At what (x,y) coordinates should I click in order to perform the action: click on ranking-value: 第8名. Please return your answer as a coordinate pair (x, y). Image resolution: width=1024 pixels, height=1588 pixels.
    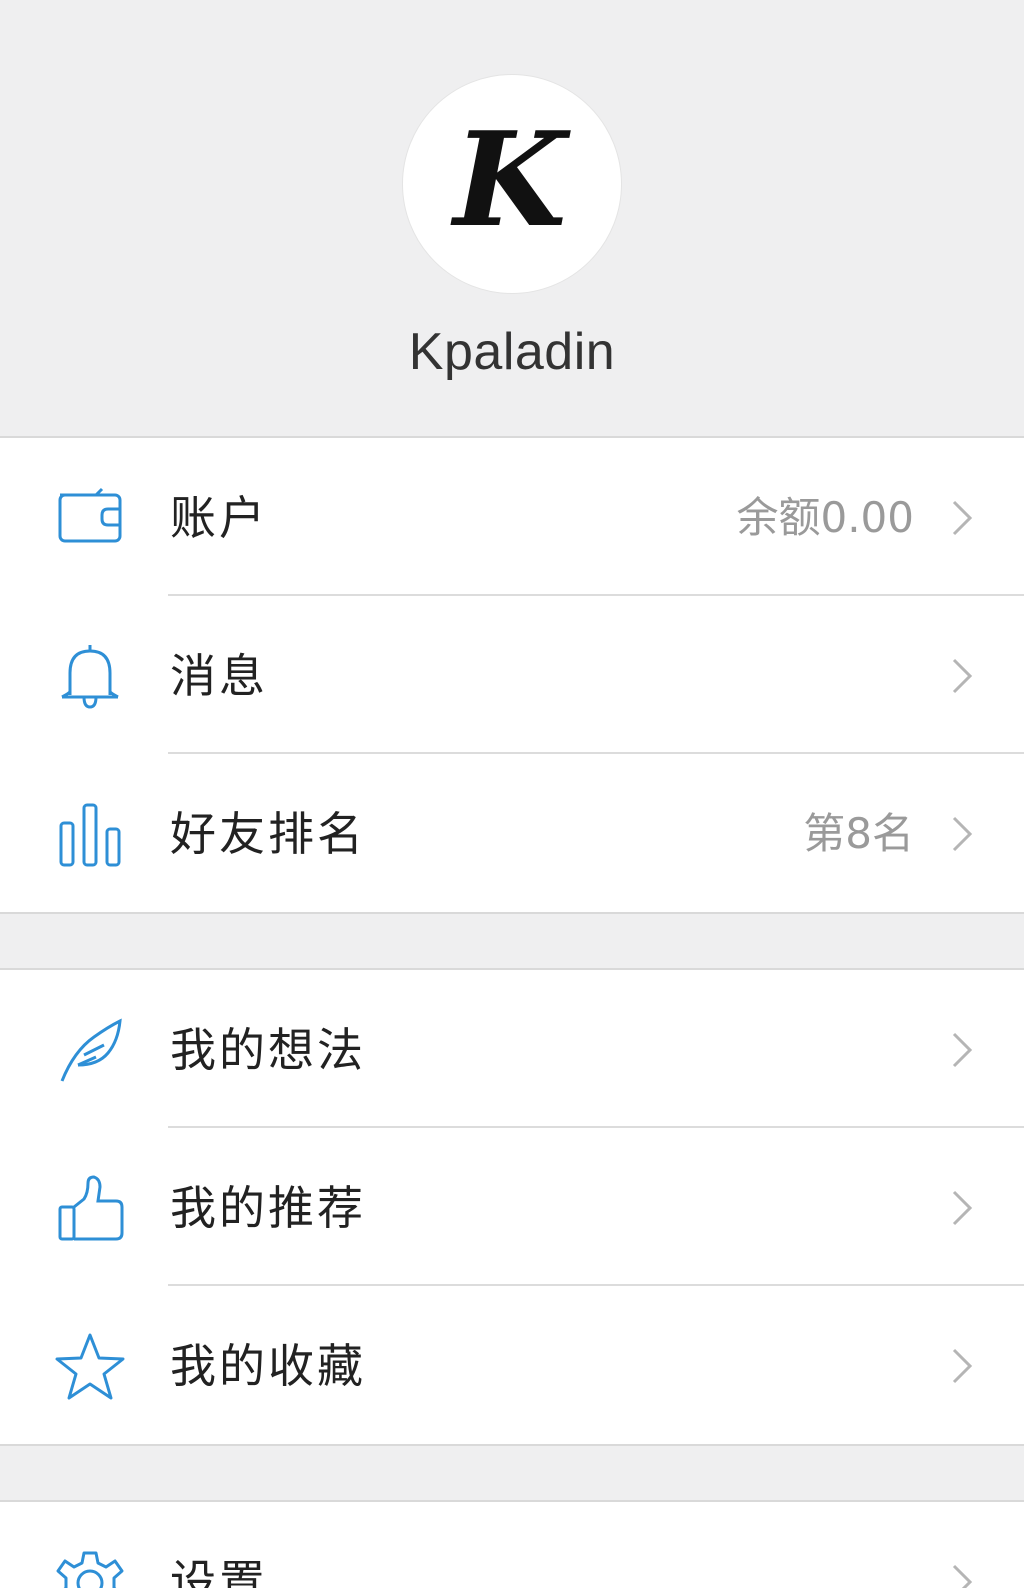
    Looking at the image, I should click on (858, 833).